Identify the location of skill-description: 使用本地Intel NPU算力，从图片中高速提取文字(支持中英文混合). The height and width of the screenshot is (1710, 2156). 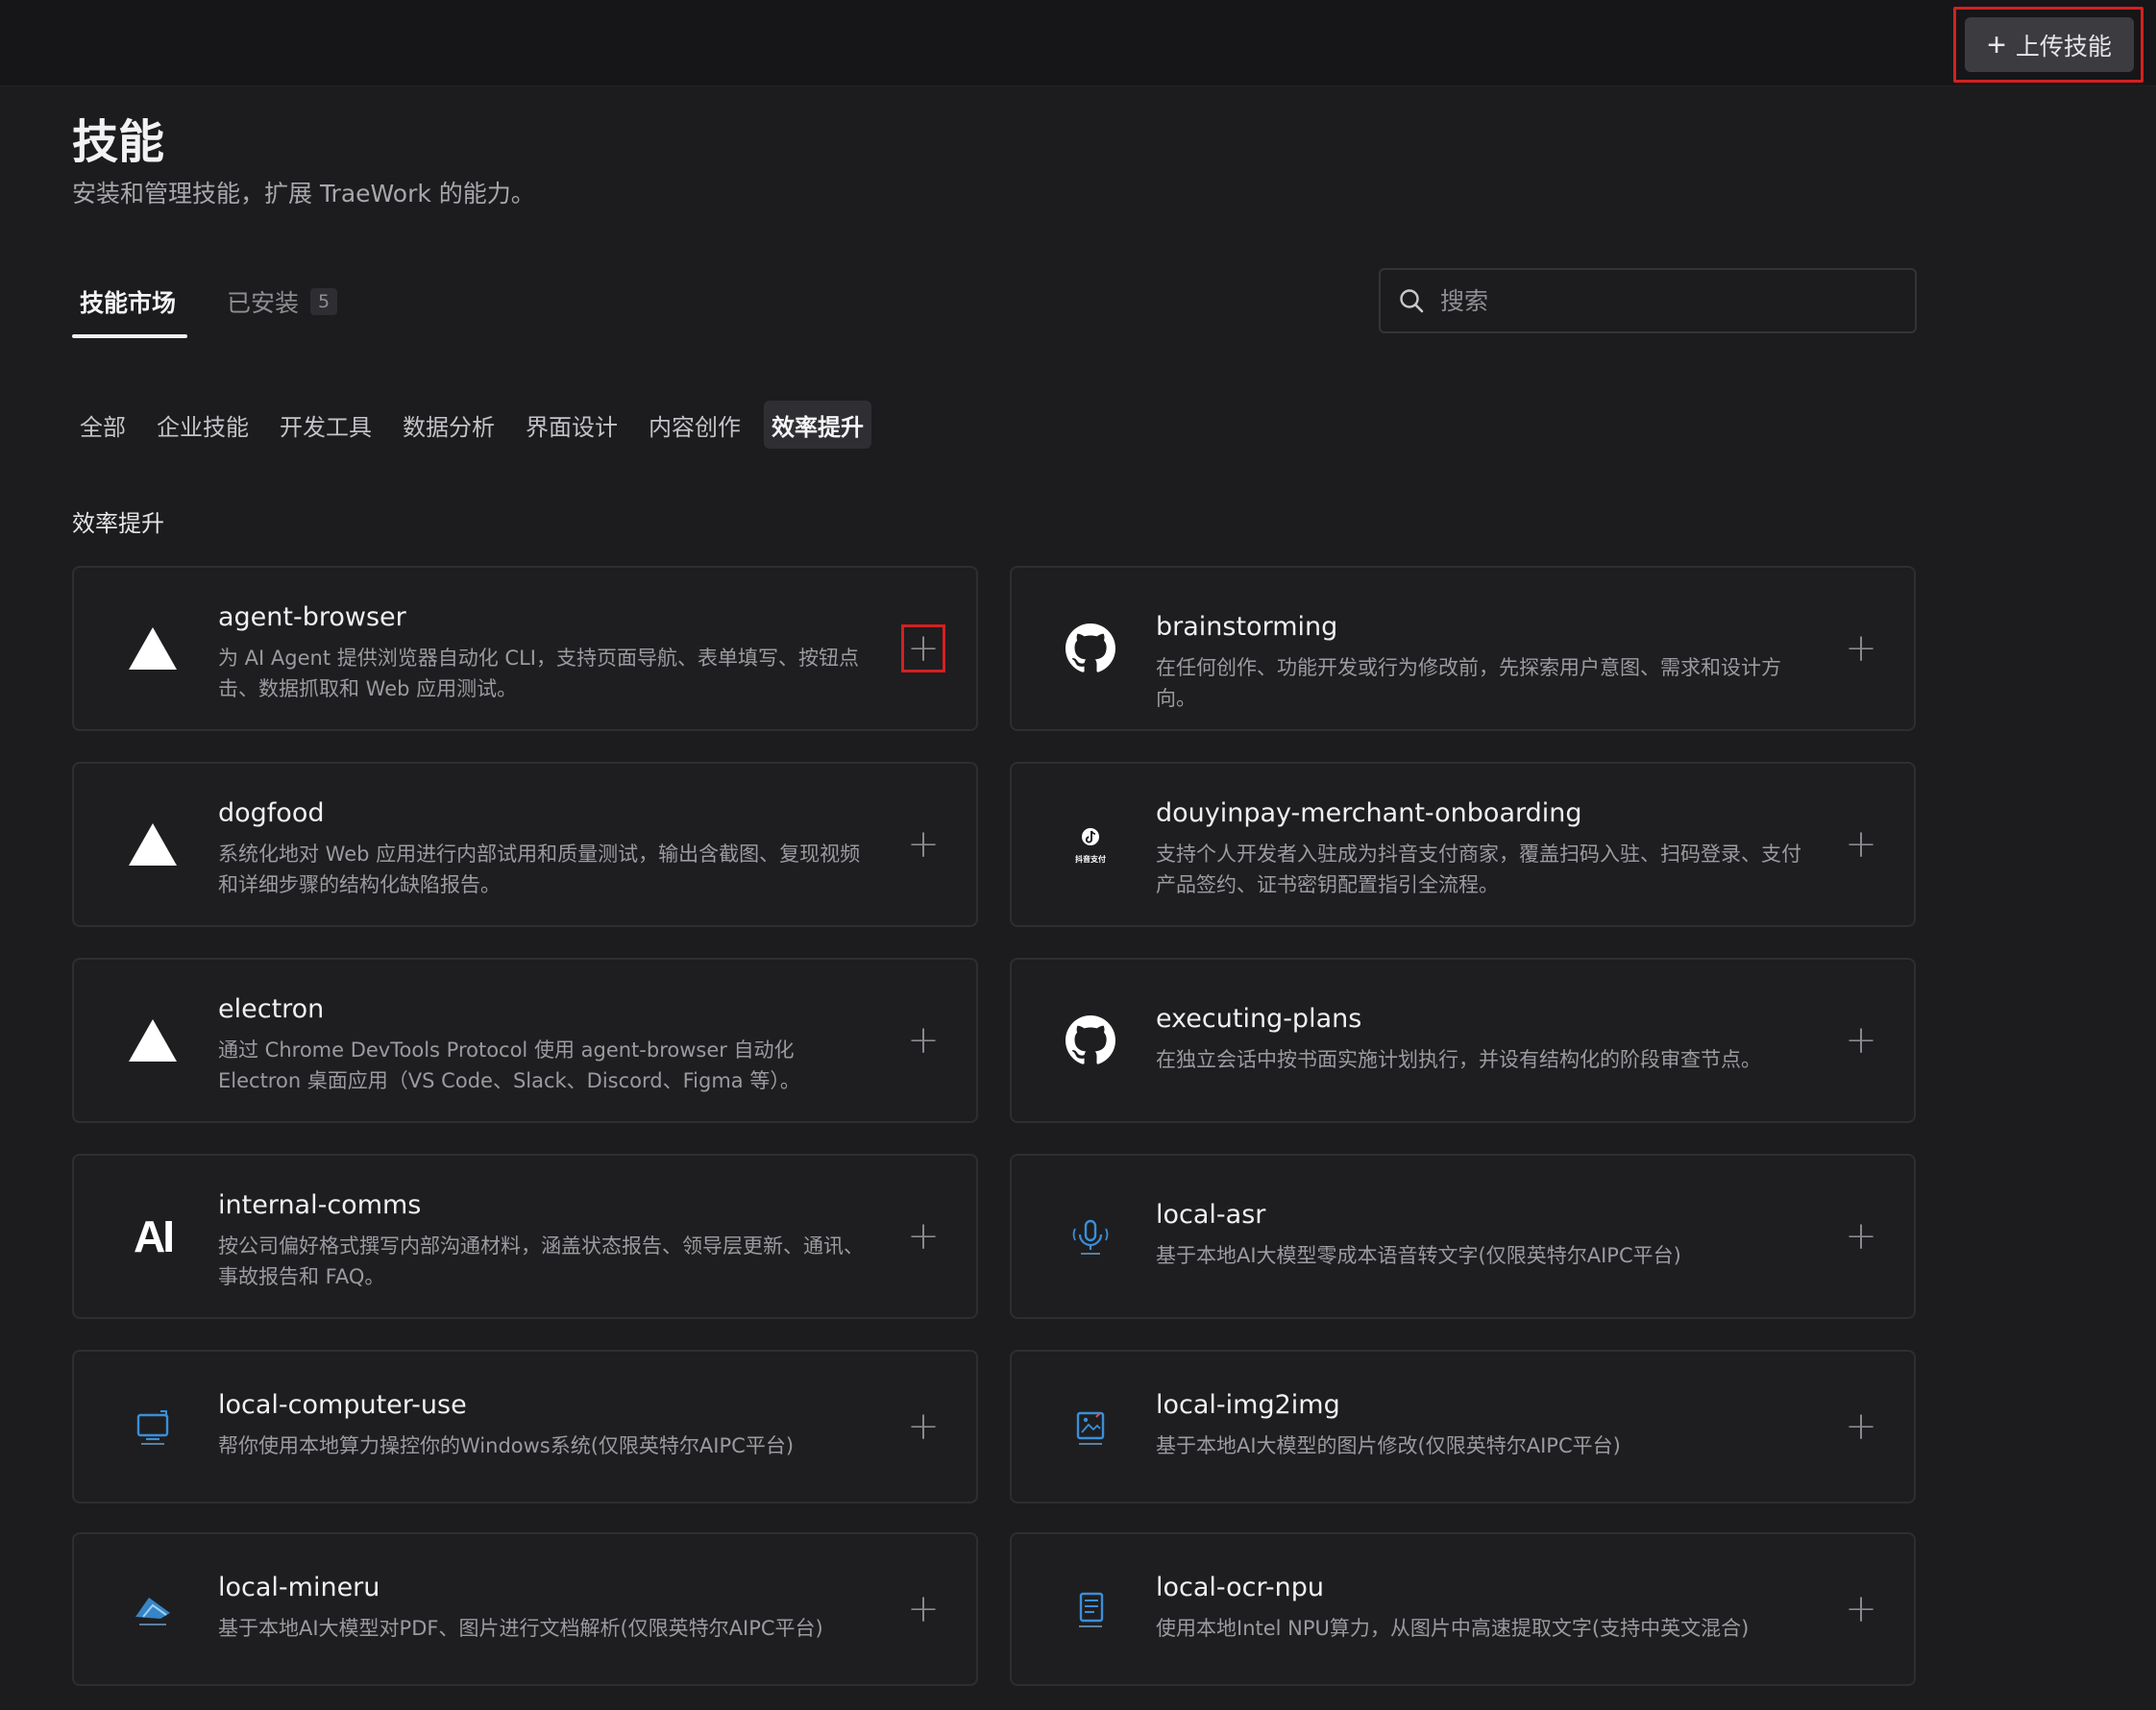
(1453, 1629).